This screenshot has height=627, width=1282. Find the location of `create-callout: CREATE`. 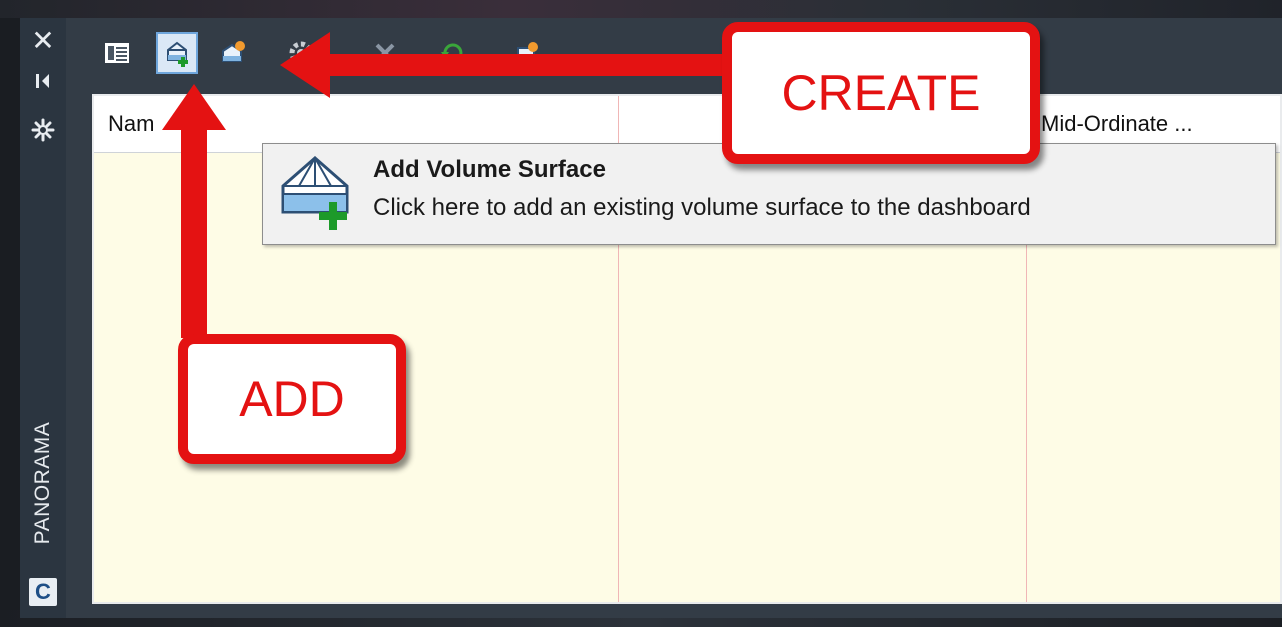

create-callout: CREATE is located at coordinates (881, 93).